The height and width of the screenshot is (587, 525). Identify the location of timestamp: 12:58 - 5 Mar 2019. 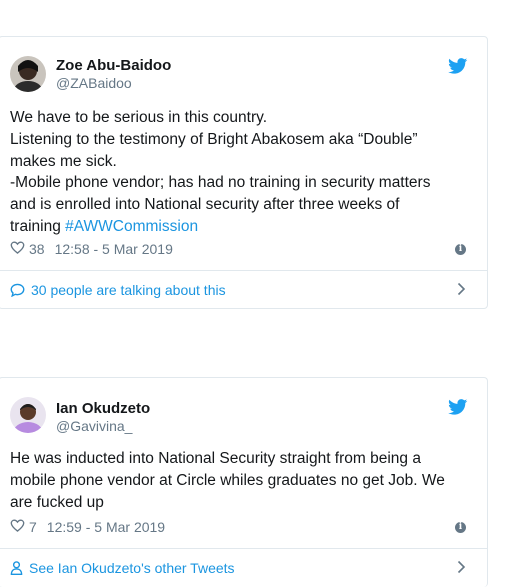
(114, 249).